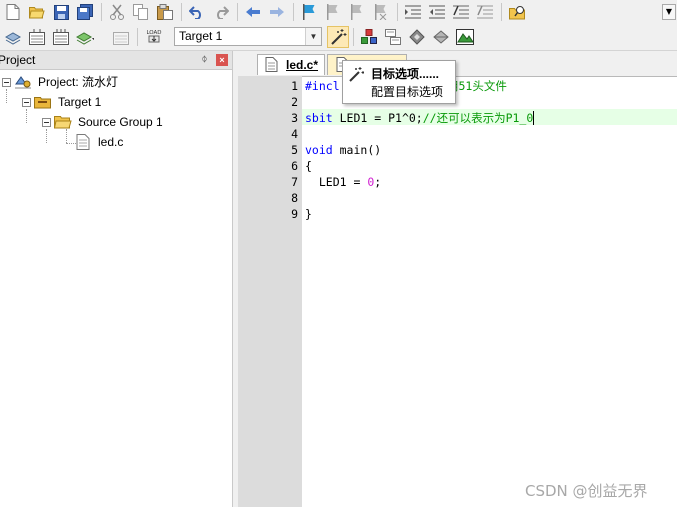 The width and height of the screenshot is (677, 507). Describe the element at coordinates (294, 182) in the screenshot. I see `line-number: 7` at that location.